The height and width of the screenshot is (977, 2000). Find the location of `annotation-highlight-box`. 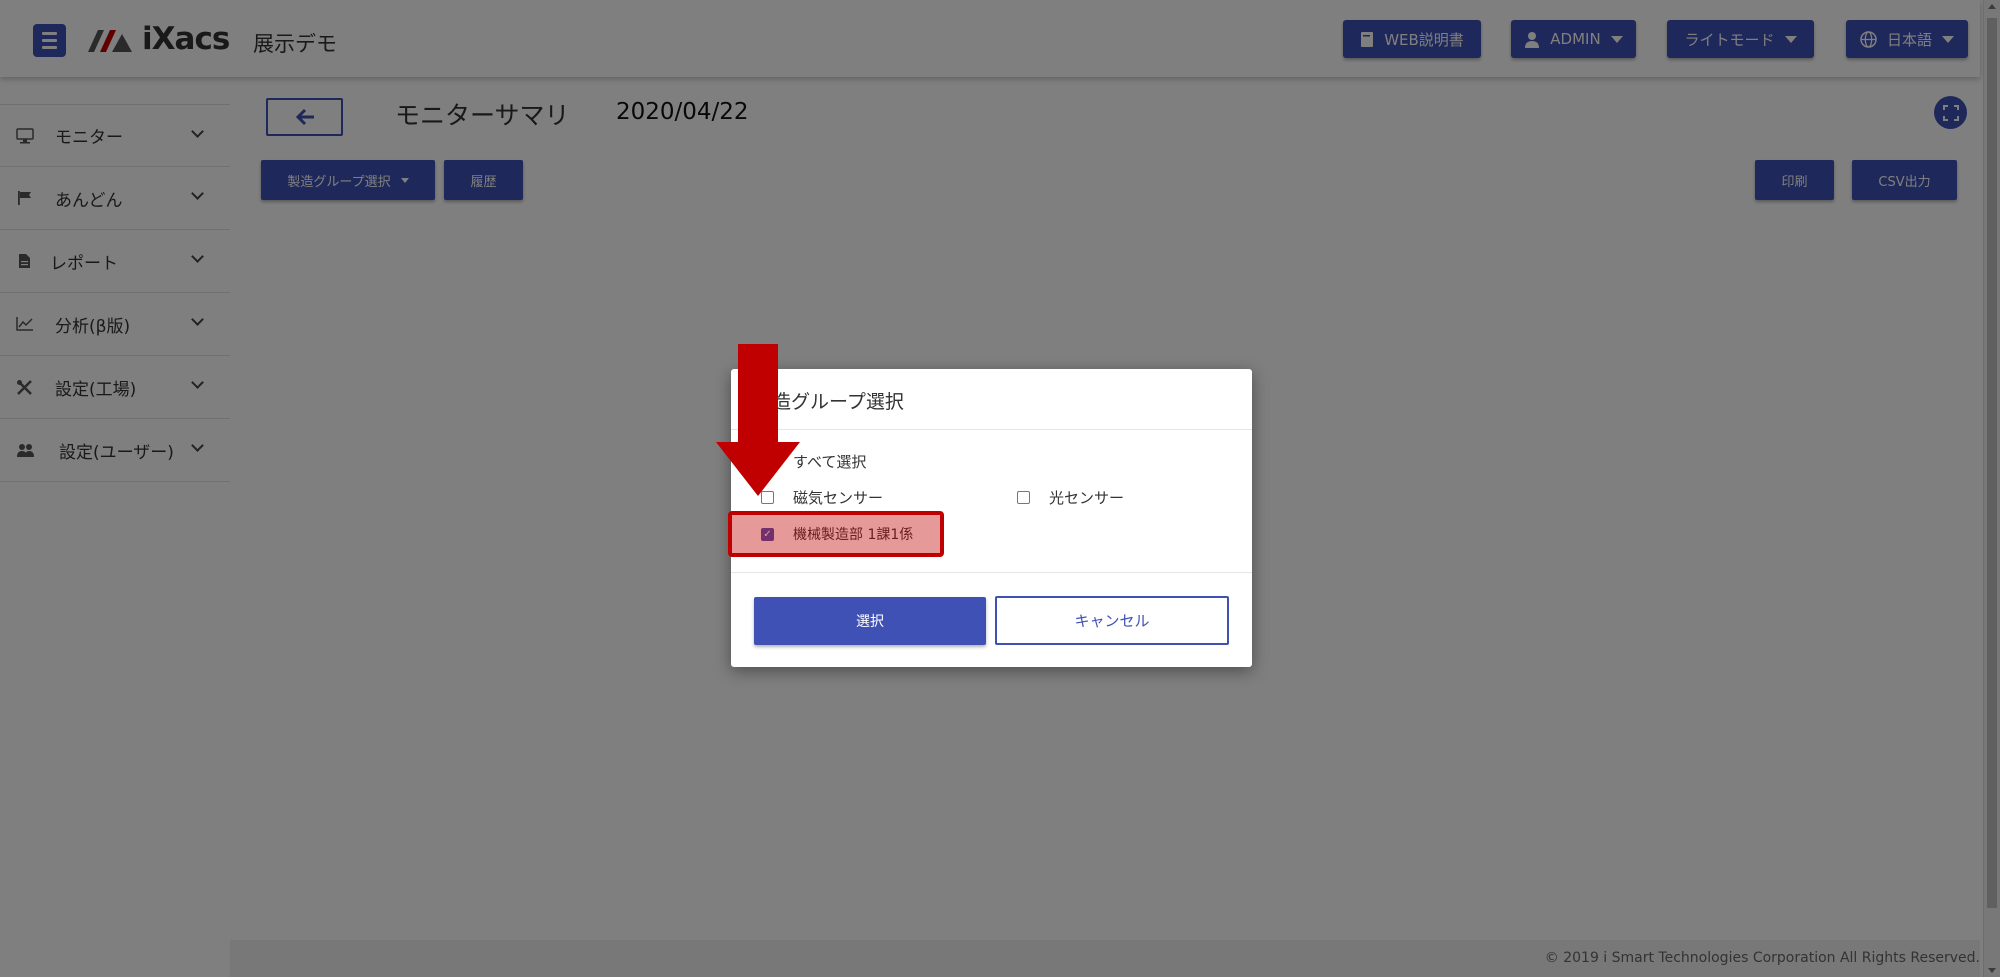

annotation-highlight-box is located at coordinates (836, 534).